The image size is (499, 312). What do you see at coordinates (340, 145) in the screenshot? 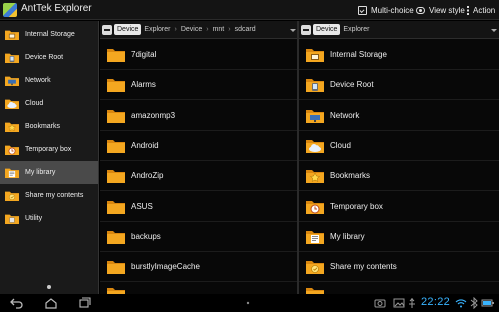
I see `file-name: Cloud` at bounding box center [340, 145].